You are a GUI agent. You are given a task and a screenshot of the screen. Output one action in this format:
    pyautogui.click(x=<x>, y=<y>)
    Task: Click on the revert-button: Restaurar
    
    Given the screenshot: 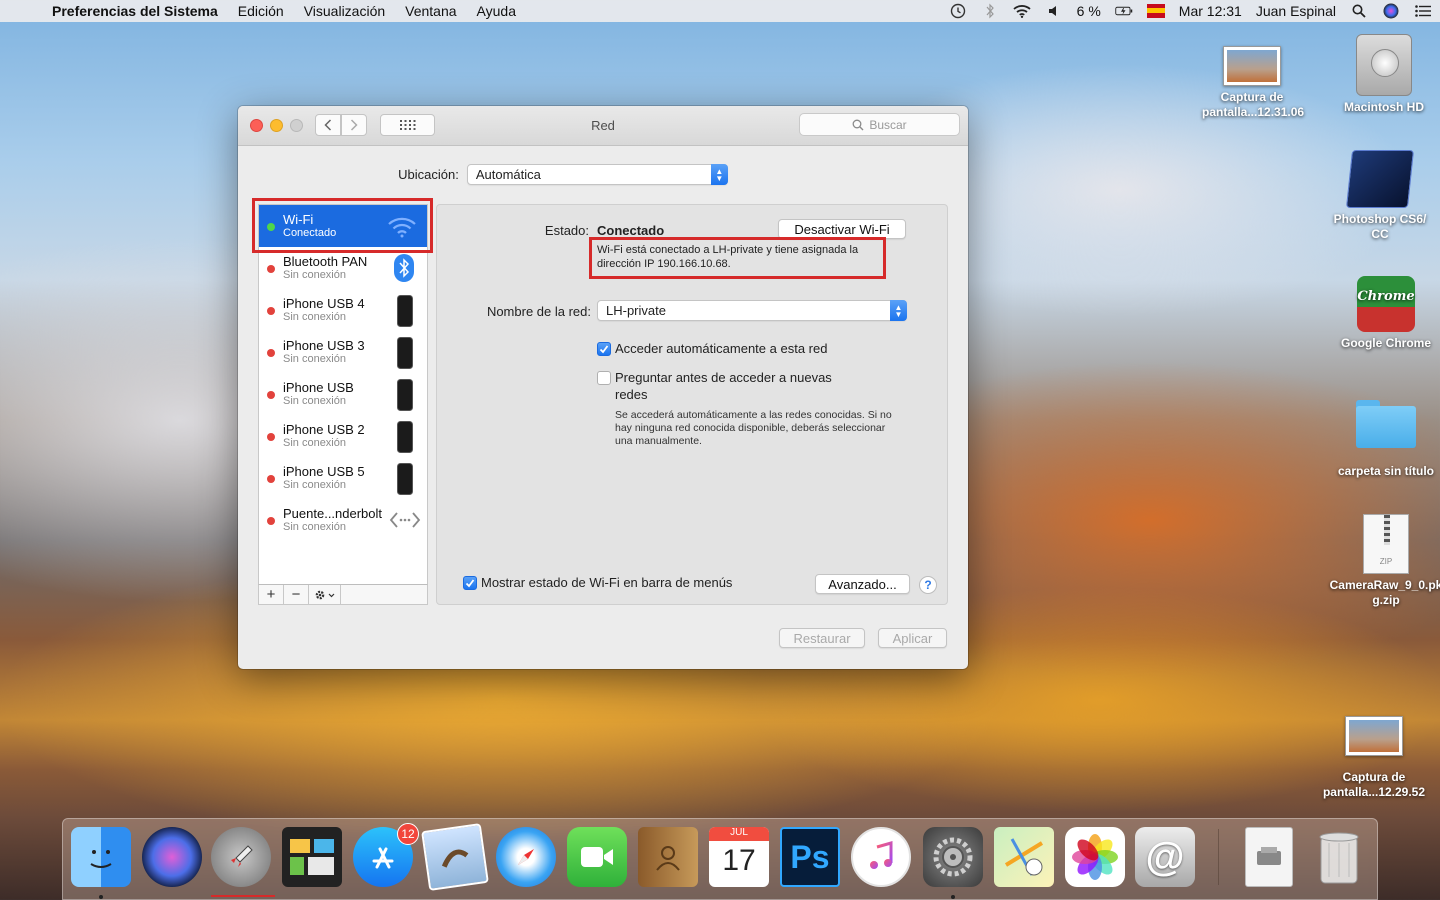 What is the action you would take?
    pyautogui.click(x=822, y=638)
    